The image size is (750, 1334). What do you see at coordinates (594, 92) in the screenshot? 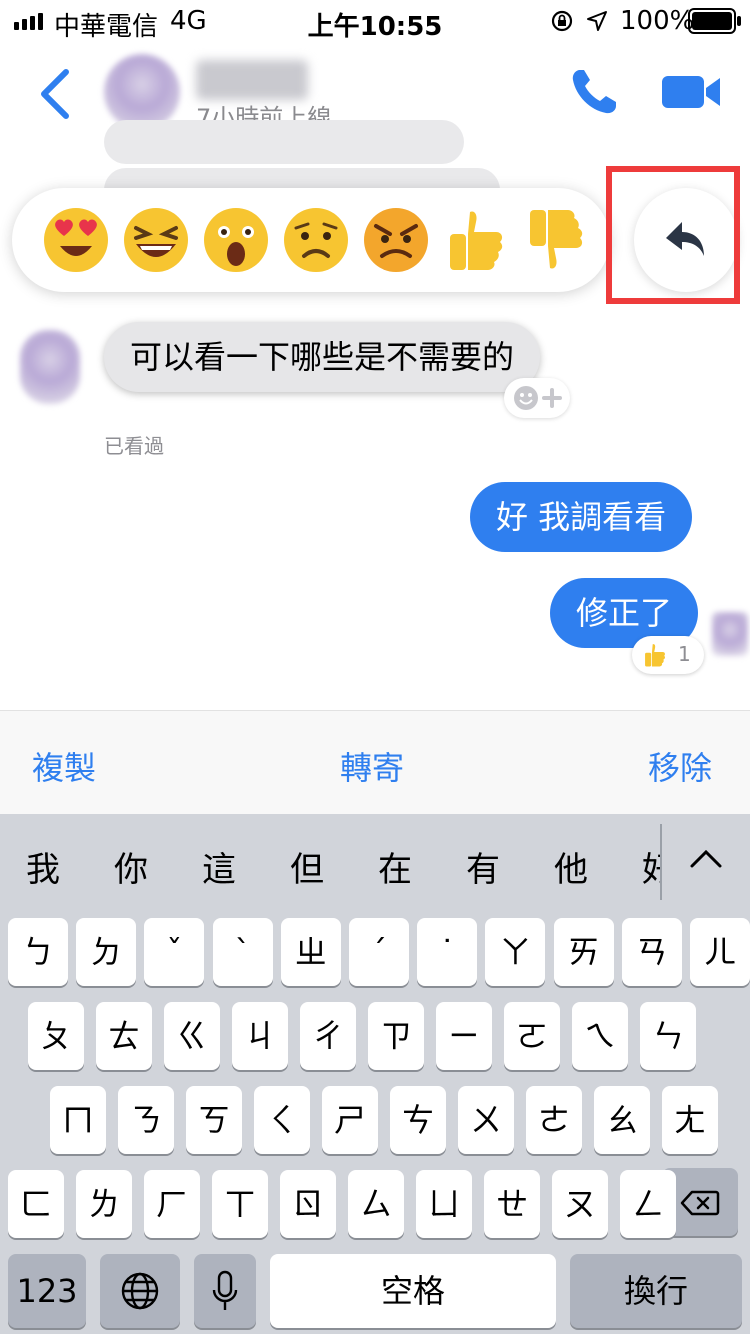
I see `phone-call-icon` at bounding box center [594, 92].